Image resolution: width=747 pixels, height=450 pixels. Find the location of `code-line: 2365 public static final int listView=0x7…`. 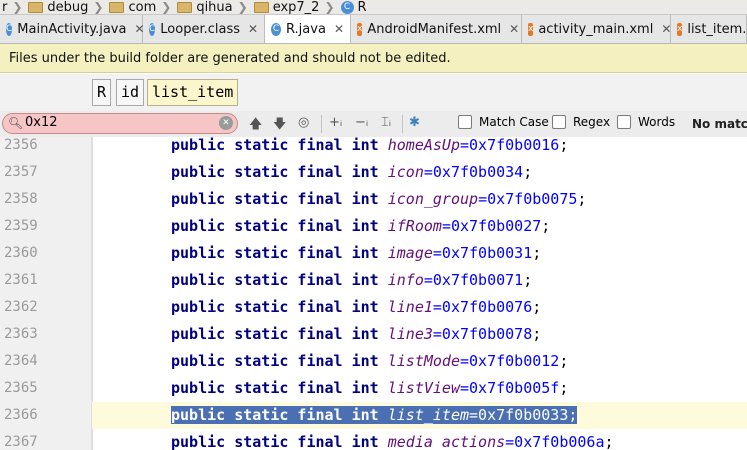

code-line: 2365 public static final int listView=0x7… is located at coordinates (373, 388).